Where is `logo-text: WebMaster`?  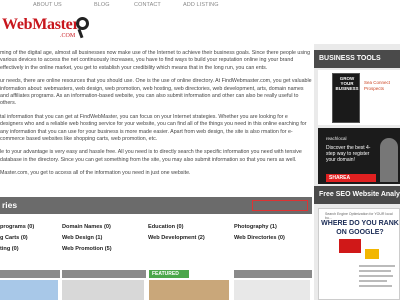 logo-text: WebMaster is located at coordinates (41, 24).